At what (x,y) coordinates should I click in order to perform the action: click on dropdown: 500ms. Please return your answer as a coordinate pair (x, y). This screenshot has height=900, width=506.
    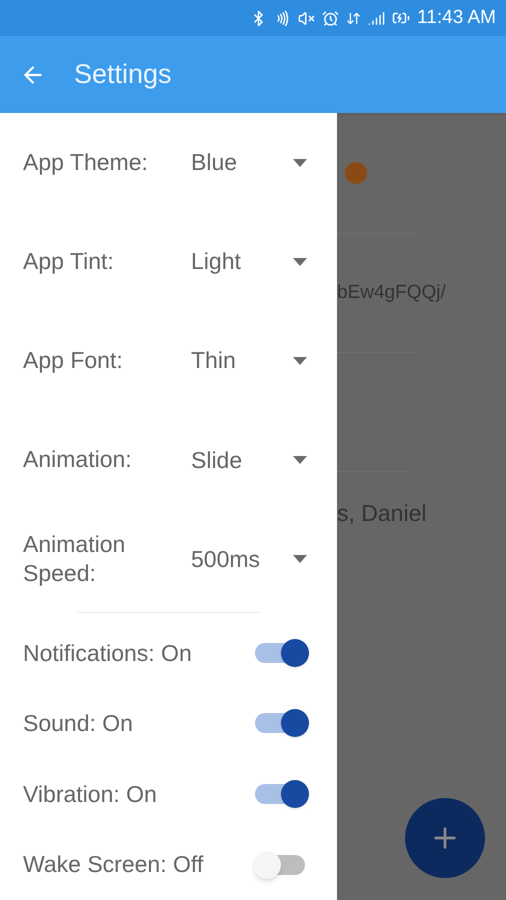
    Looking at the image, I should click on (249, 559).